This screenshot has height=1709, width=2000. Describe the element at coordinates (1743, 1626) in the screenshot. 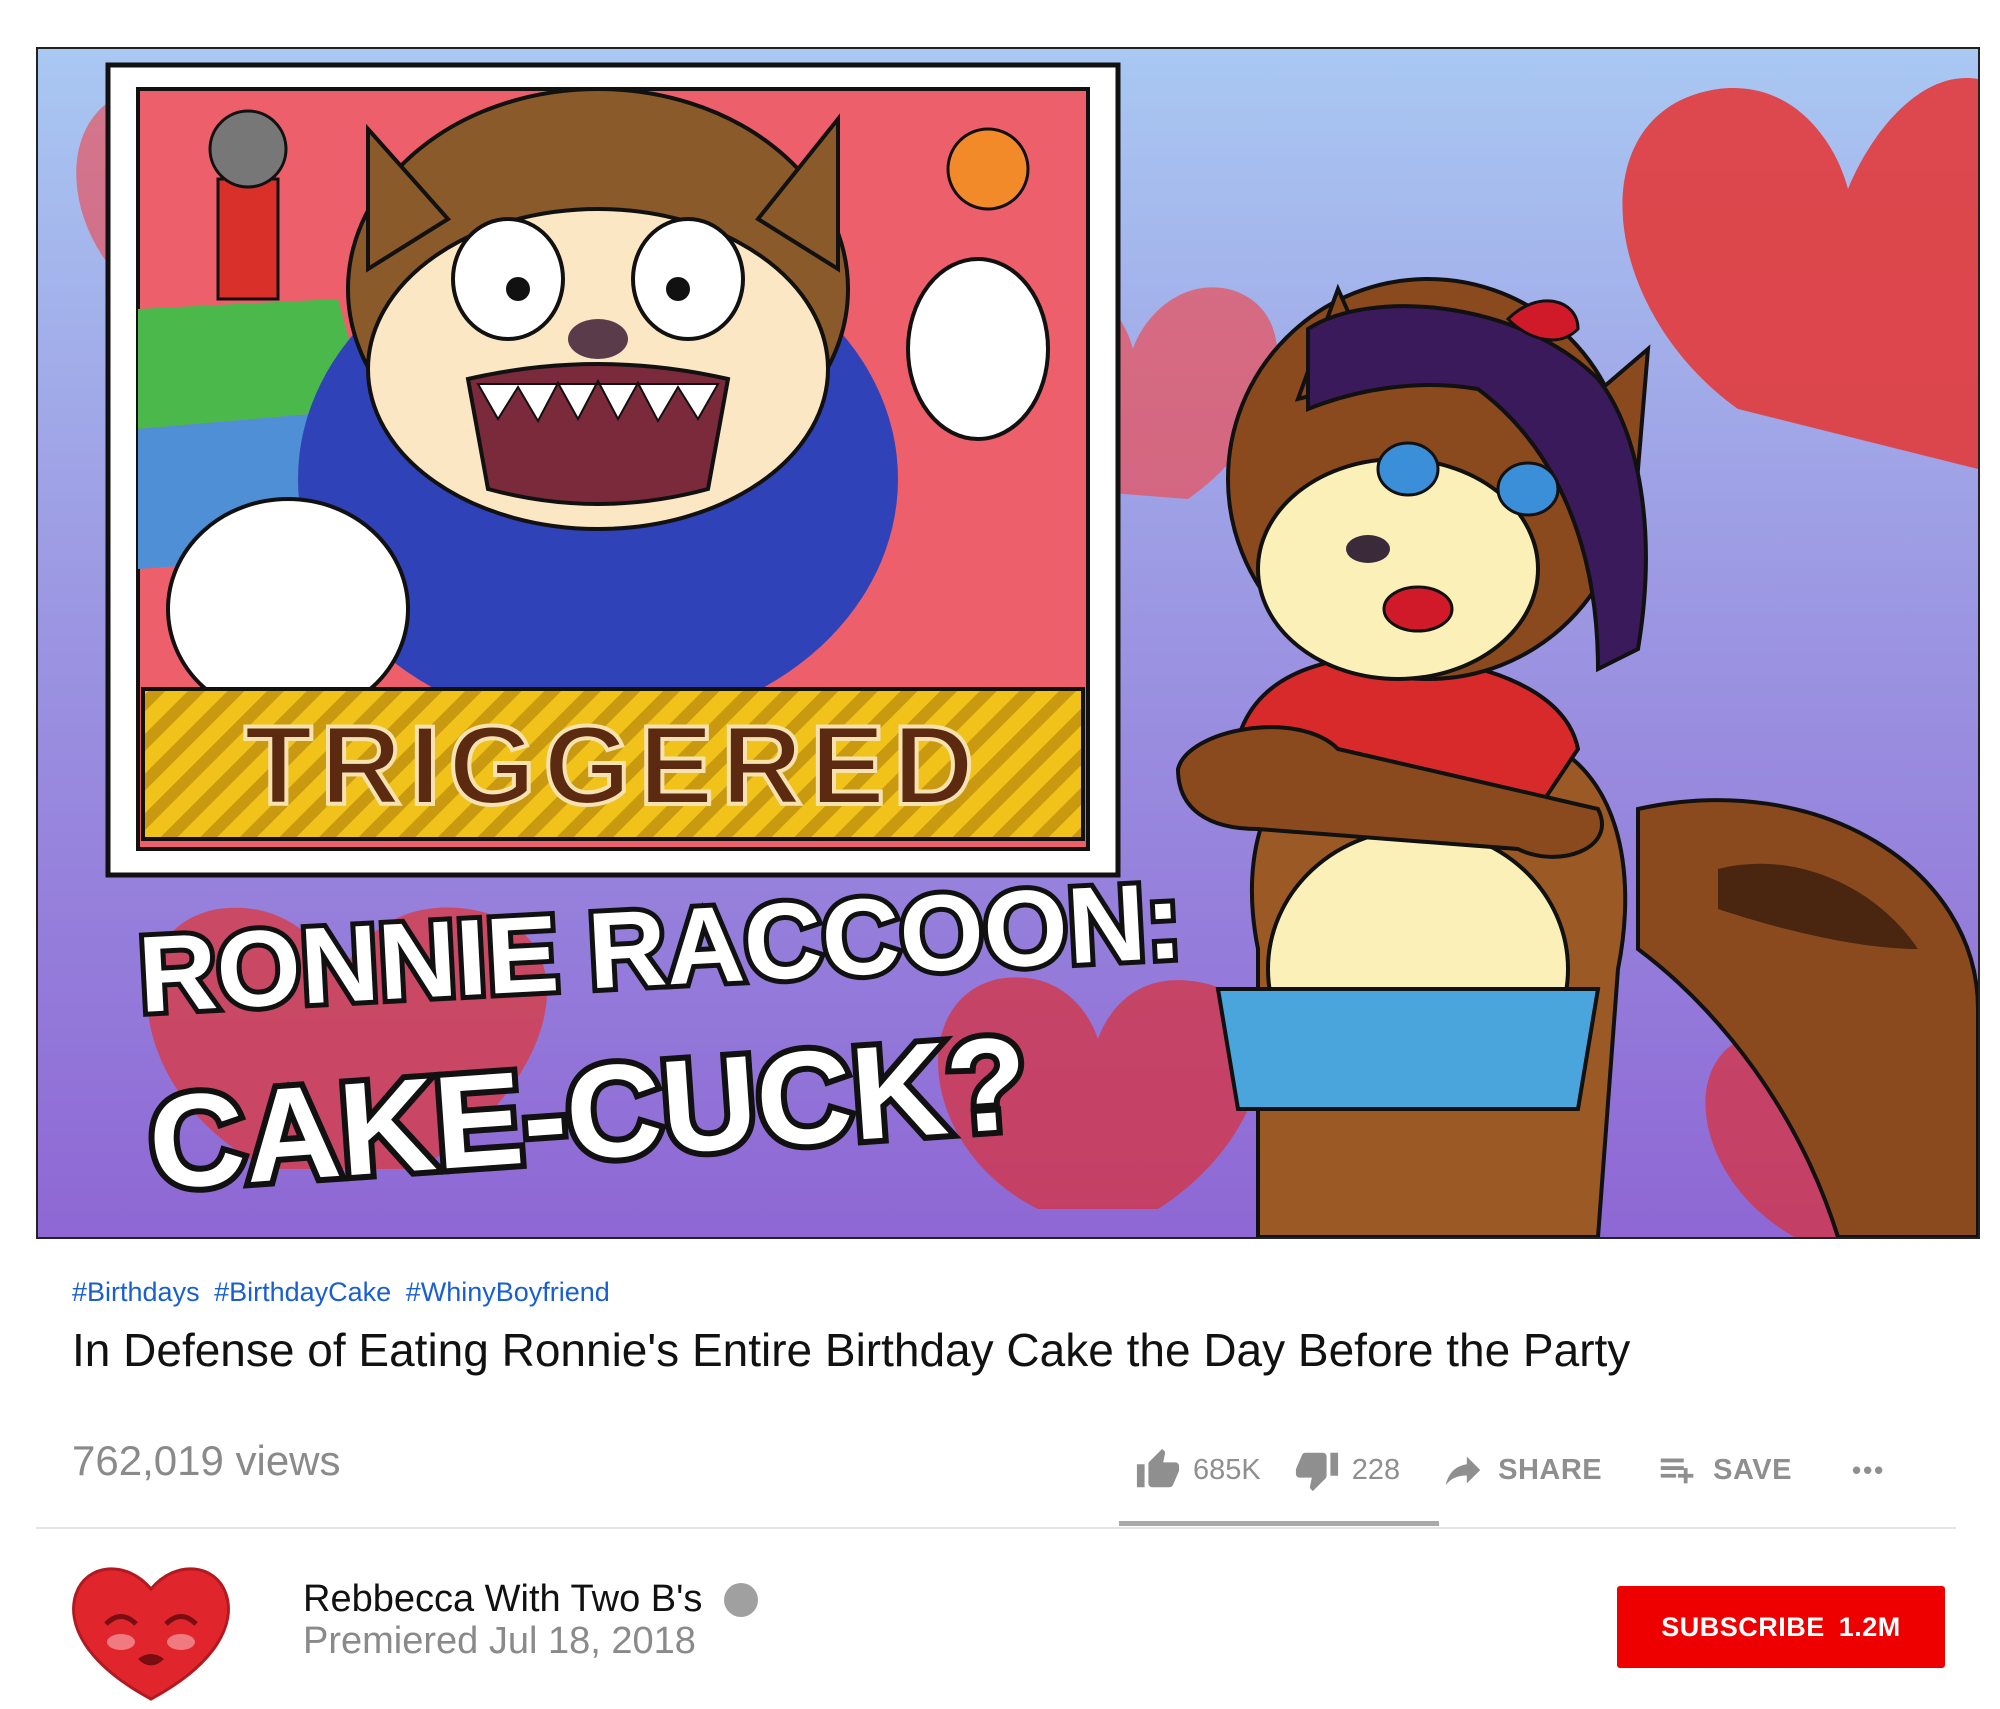

I see `subscribe-label: SUBSCRIBE` at that location.